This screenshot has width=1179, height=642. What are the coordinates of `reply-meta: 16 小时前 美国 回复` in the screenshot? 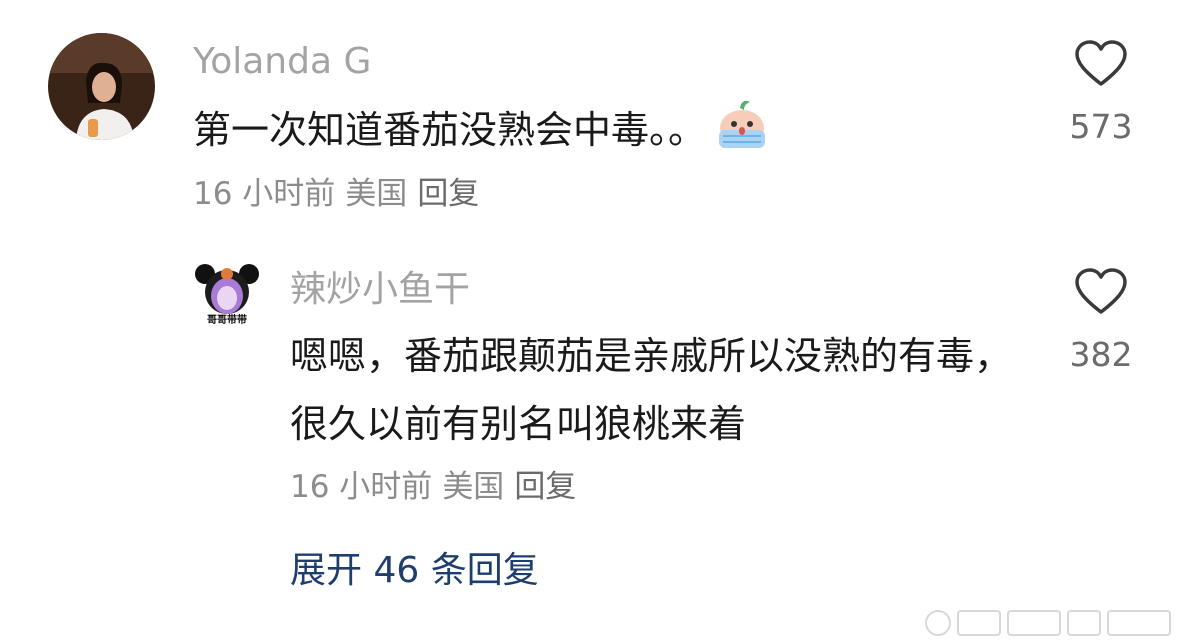 It's located at (438, 487).